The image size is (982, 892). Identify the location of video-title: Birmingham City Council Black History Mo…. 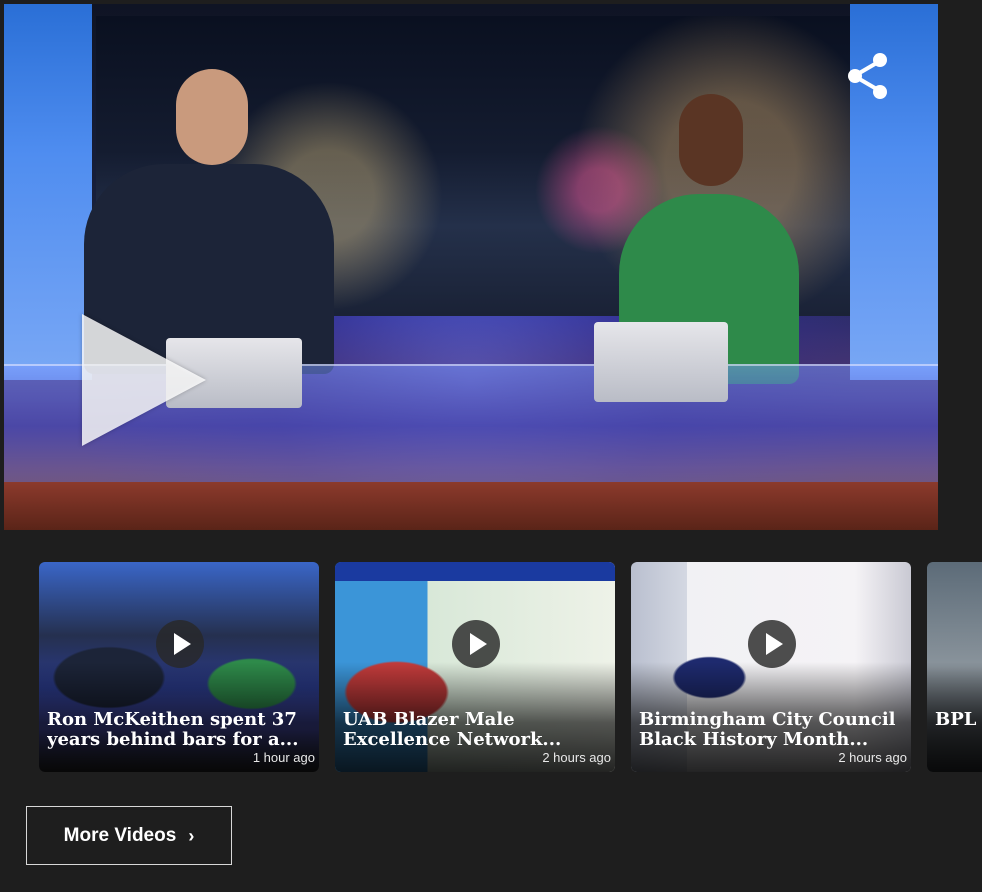
(770, 730).